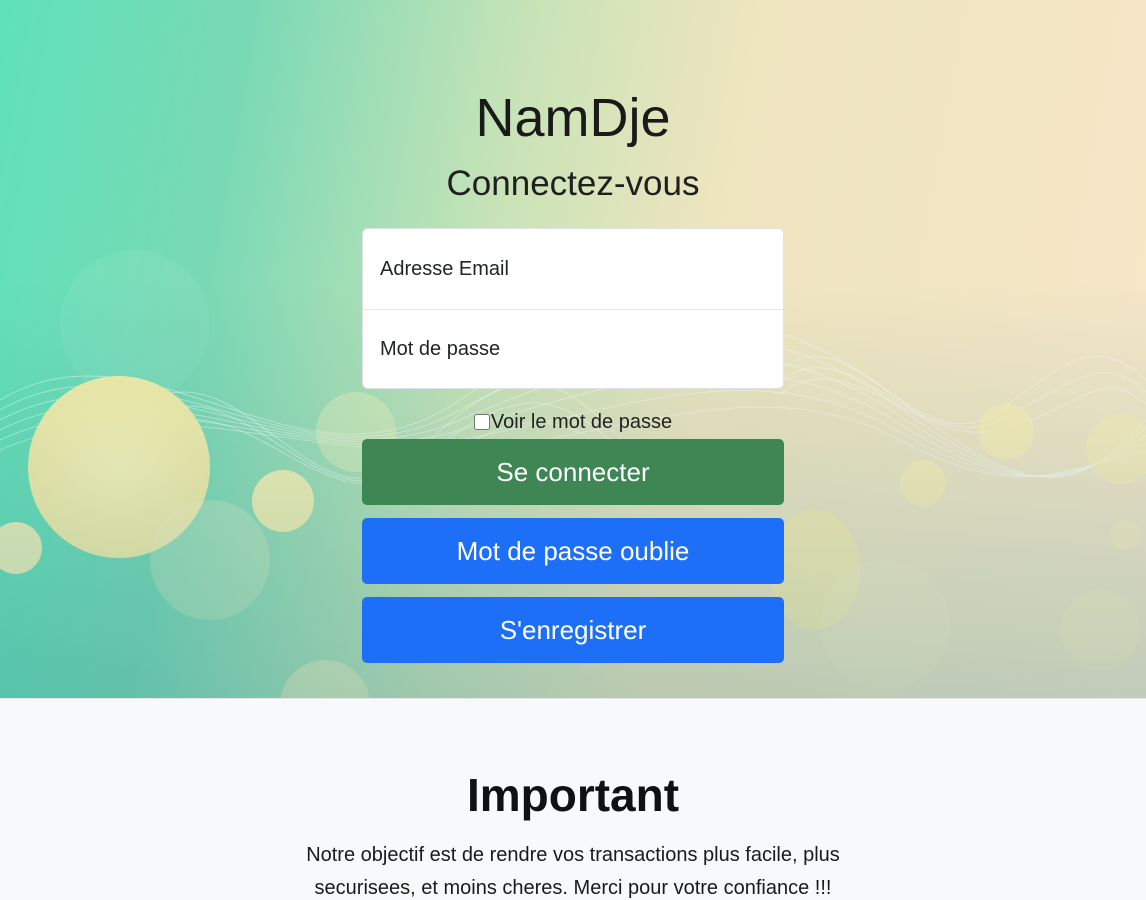 Image resolution: width=1146 pixels, height=900 pixels. What do you see at coordinates (573, 795) in the screenshot?
I see `info-heading: Important` at bounding box center [573, 795].